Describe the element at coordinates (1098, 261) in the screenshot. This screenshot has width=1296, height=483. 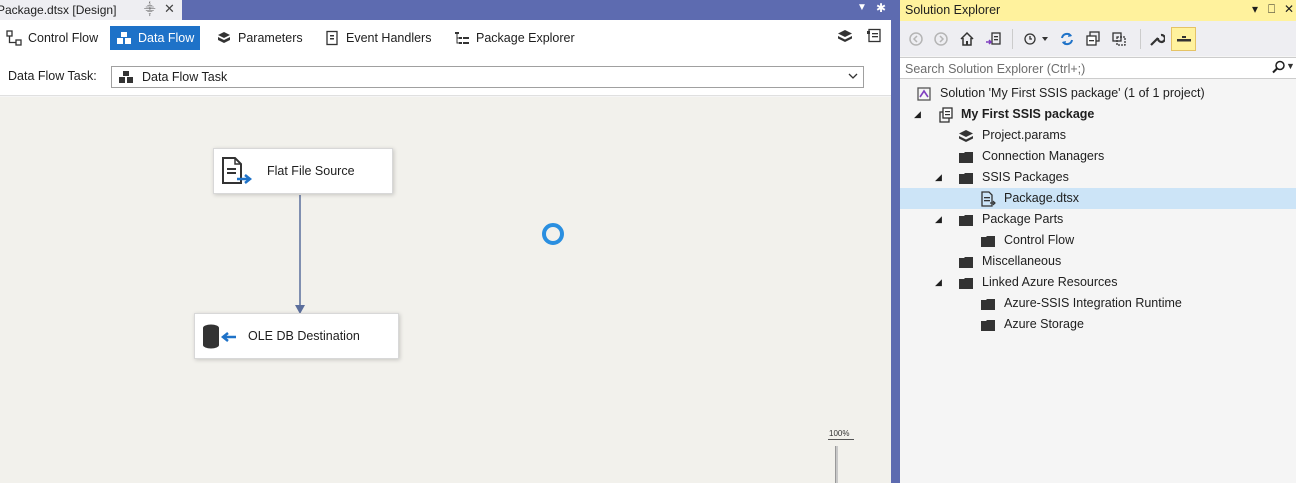
I see `tree-item-miscellaneous: Miscellaneous` at that location.